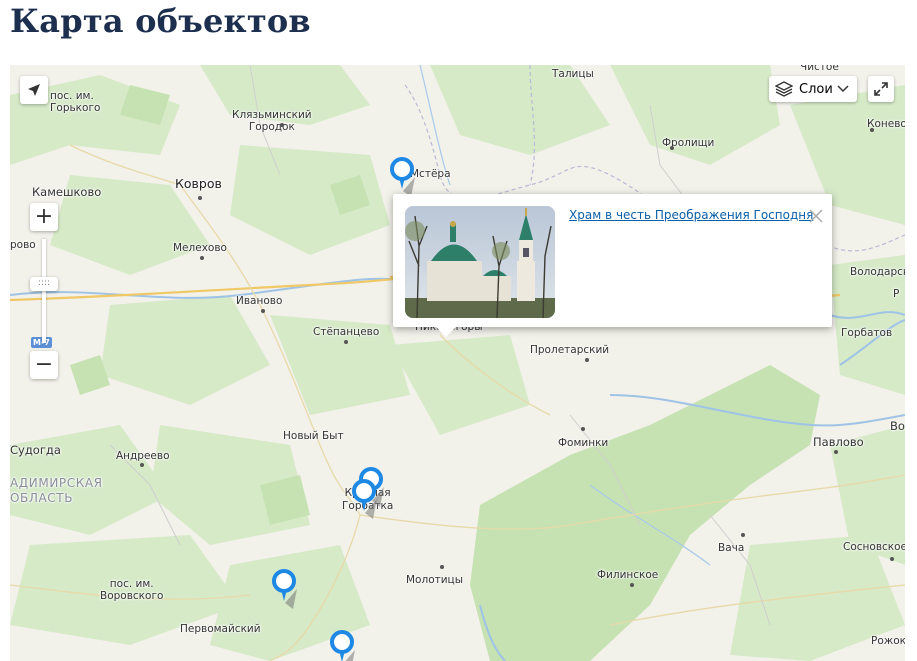 The height and width of the screenshot is (661, 917). Describe the element at coordinates (843, 89) in the screenshot. I see `chevron-down-icon` at that location.